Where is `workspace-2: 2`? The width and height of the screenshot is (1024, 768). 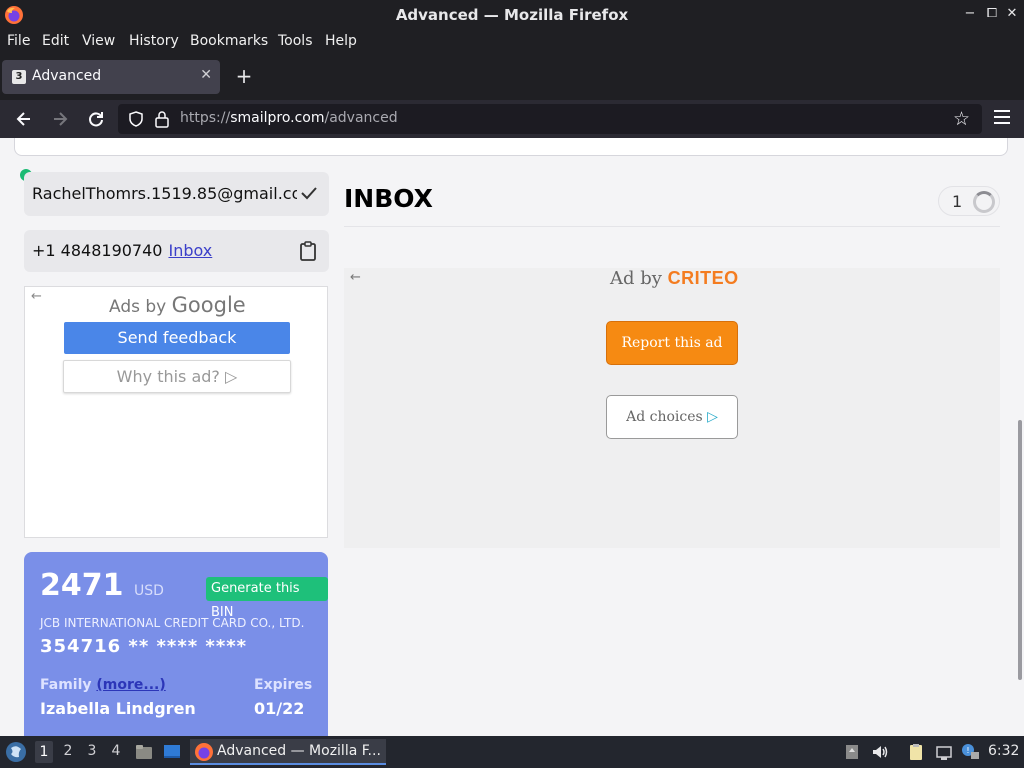
workspace-2: 2 is located at coordinates (68, 751).